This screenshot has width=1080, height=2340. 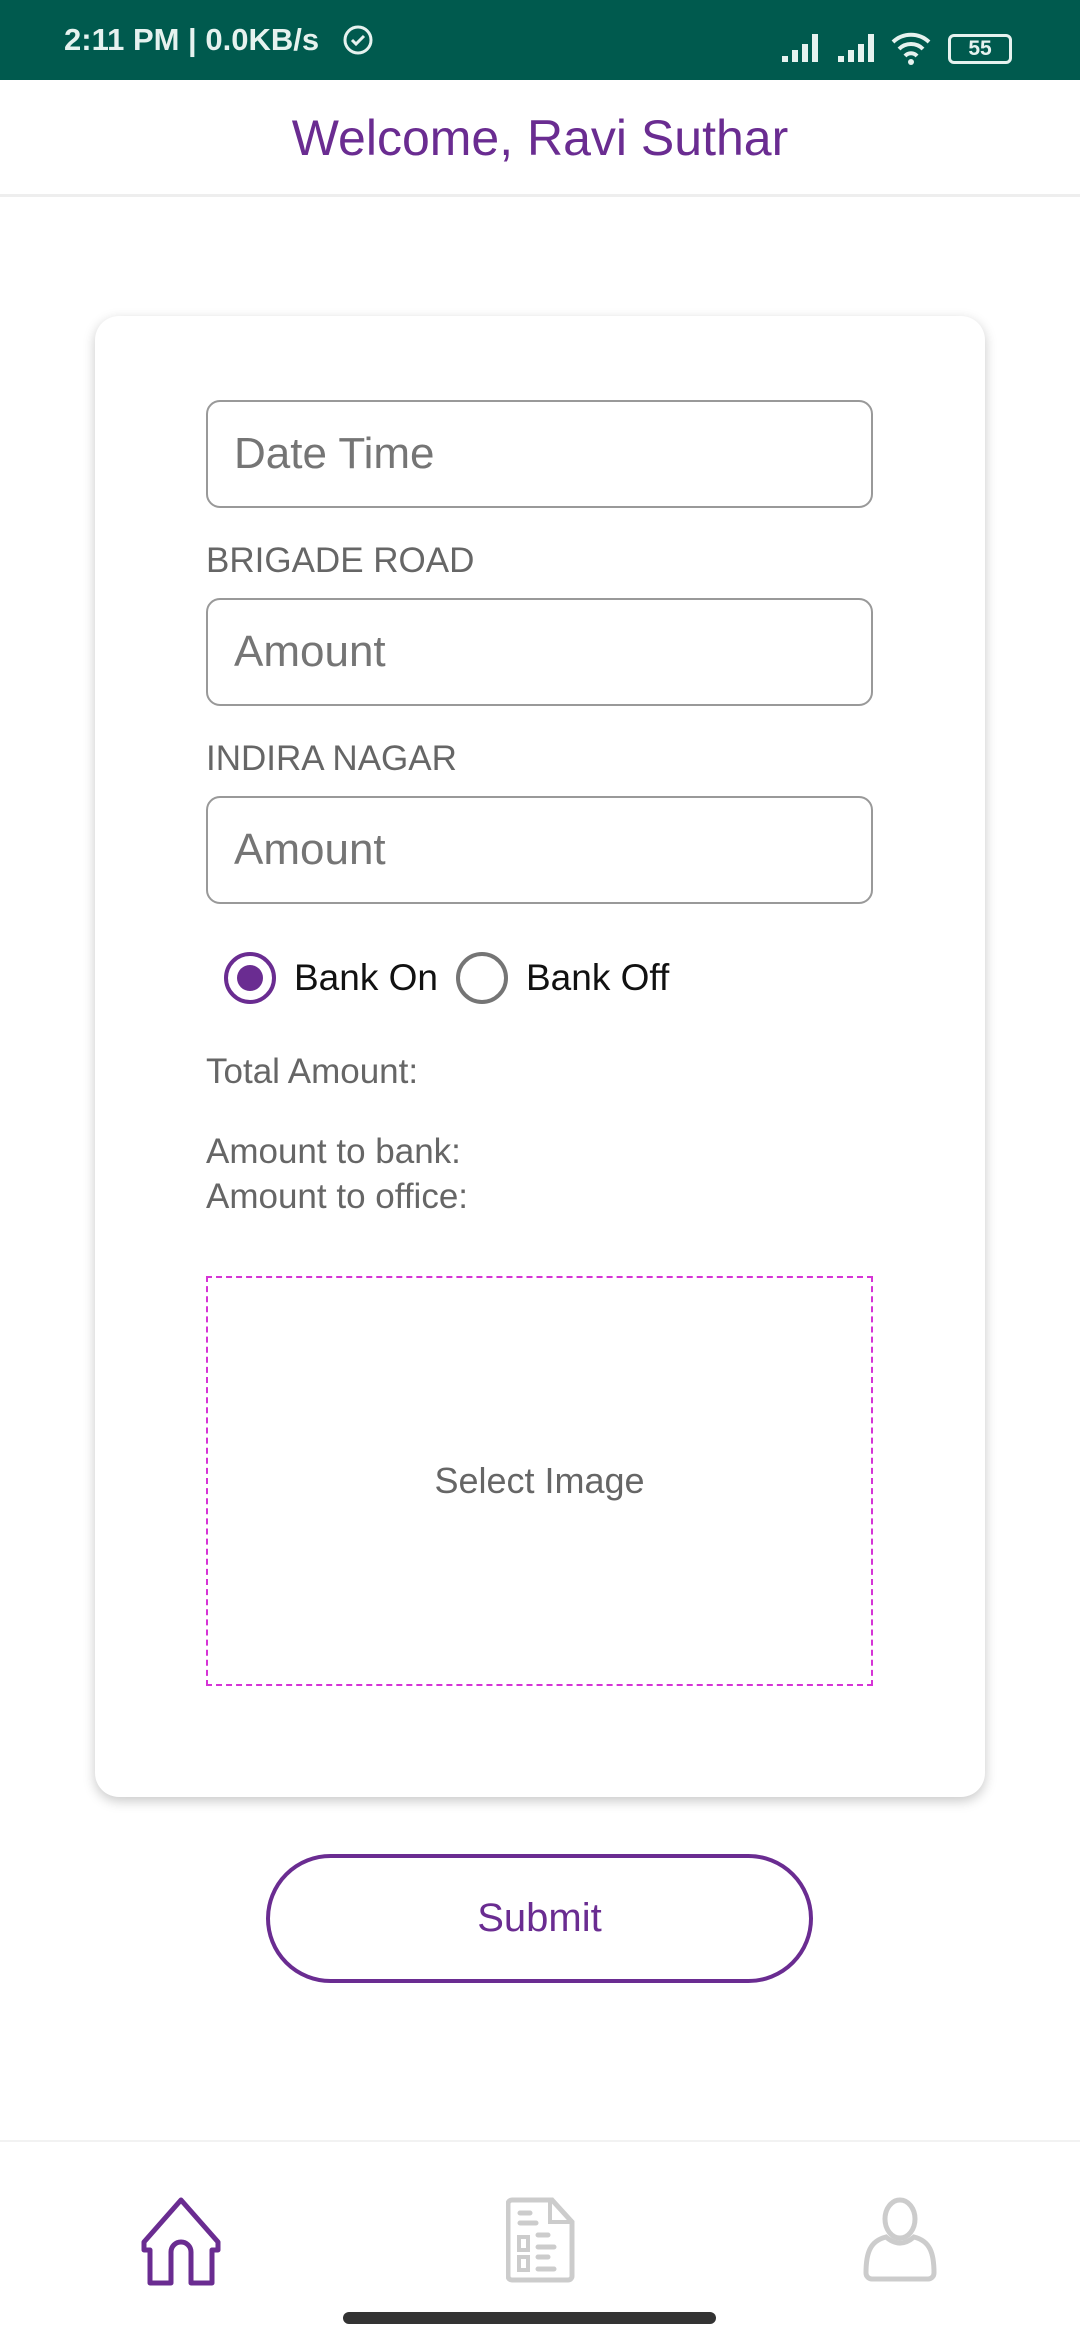 What do you see at coordinates (250, 978) in the screenshot?
I see `radio-checked-icon` at bounding box center [250, 978].